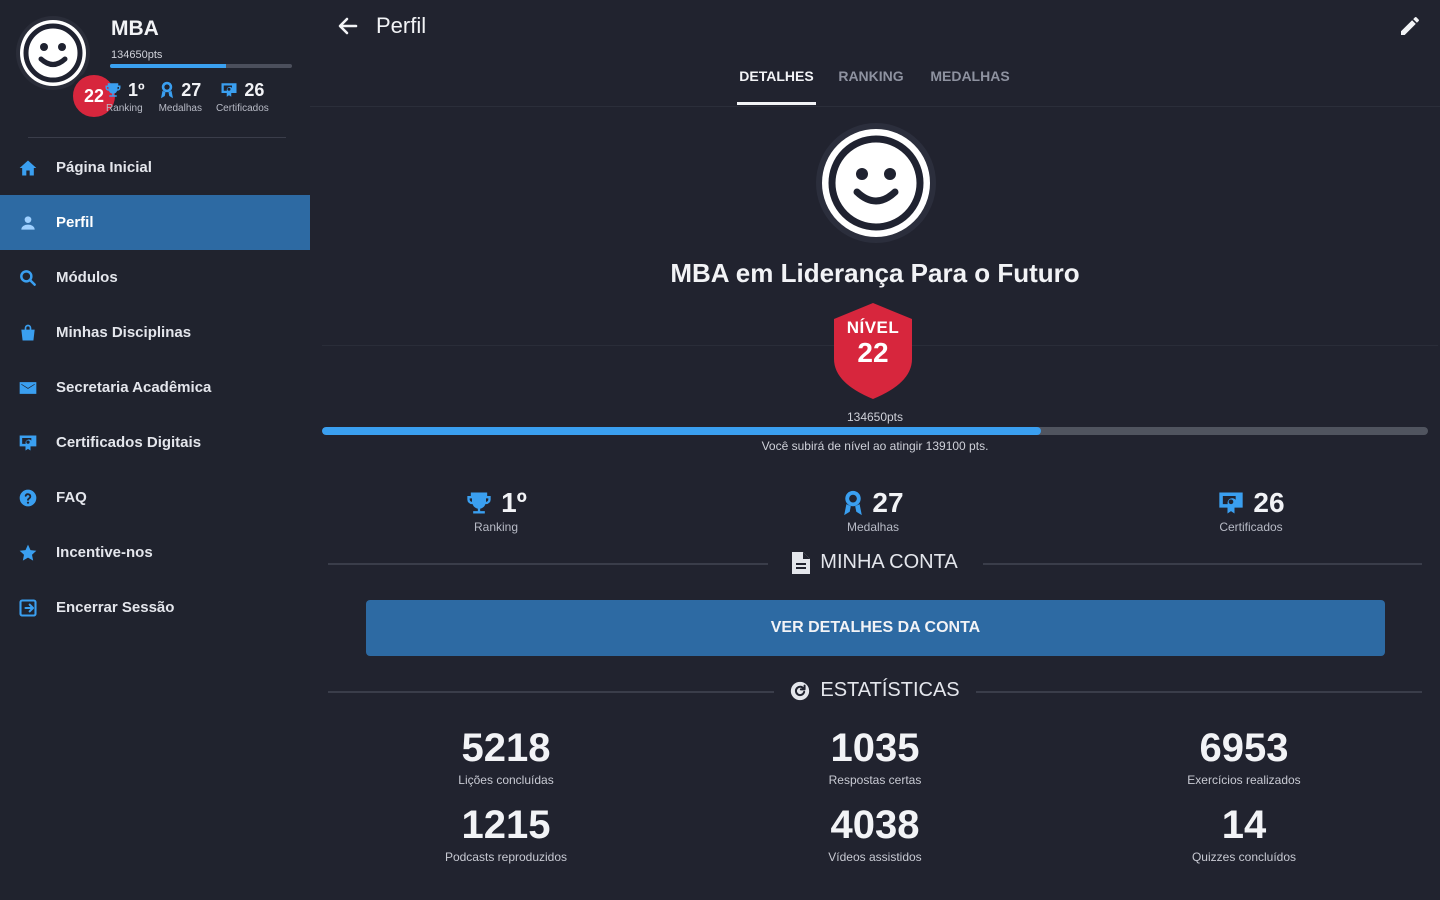 The image size is (1440, 900). I want to click on level-progress-bar, so click(875, 431).